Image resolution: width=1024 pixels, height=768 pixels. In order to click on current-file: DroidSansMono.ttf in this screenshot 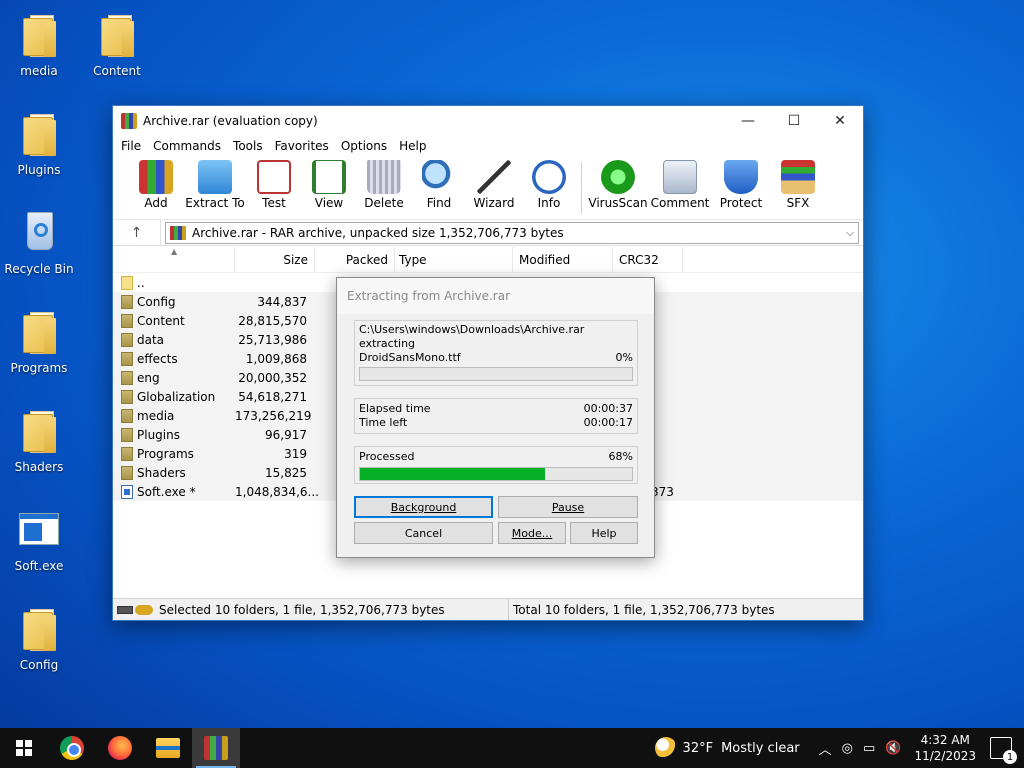, I will do `click(410, 357)`.